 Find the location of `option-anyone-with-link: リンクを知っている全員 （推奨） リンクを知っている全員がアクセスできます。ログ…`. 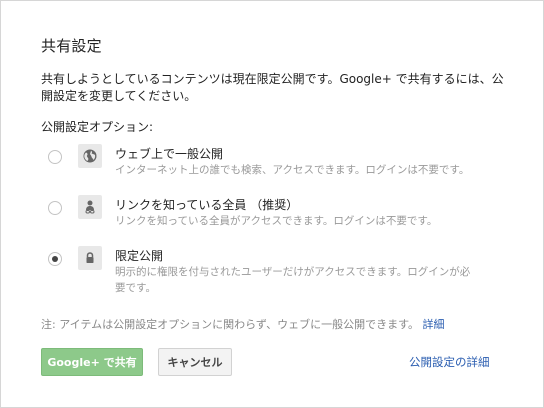

option-anyone-with-link: リンクを知っている全員 （推奨） リンクを知っている全員がアクセスできます。ログ… is located at coordinates (276, 218).